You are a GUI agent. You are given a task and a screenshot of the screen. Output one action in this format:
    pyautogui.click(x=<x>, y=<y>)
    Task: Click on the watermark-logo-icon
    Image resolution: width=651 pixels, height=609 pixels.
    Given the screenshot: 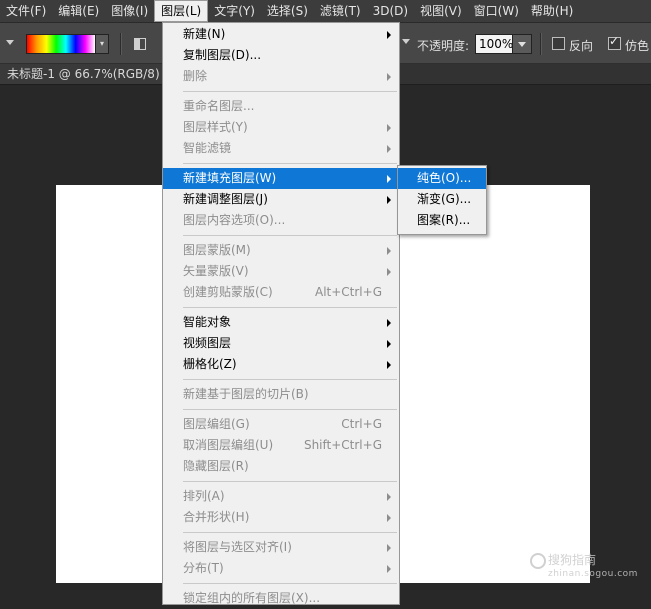 What is the action you would take?
    pyautogui.click(x=538, y=561)
    